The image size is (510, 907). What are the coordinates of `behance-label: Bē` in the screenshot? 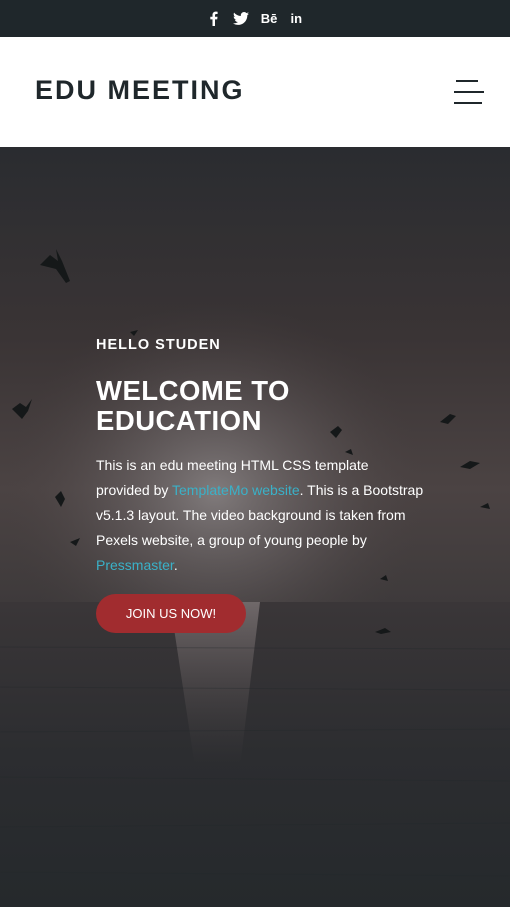 It's located at (269, 18).